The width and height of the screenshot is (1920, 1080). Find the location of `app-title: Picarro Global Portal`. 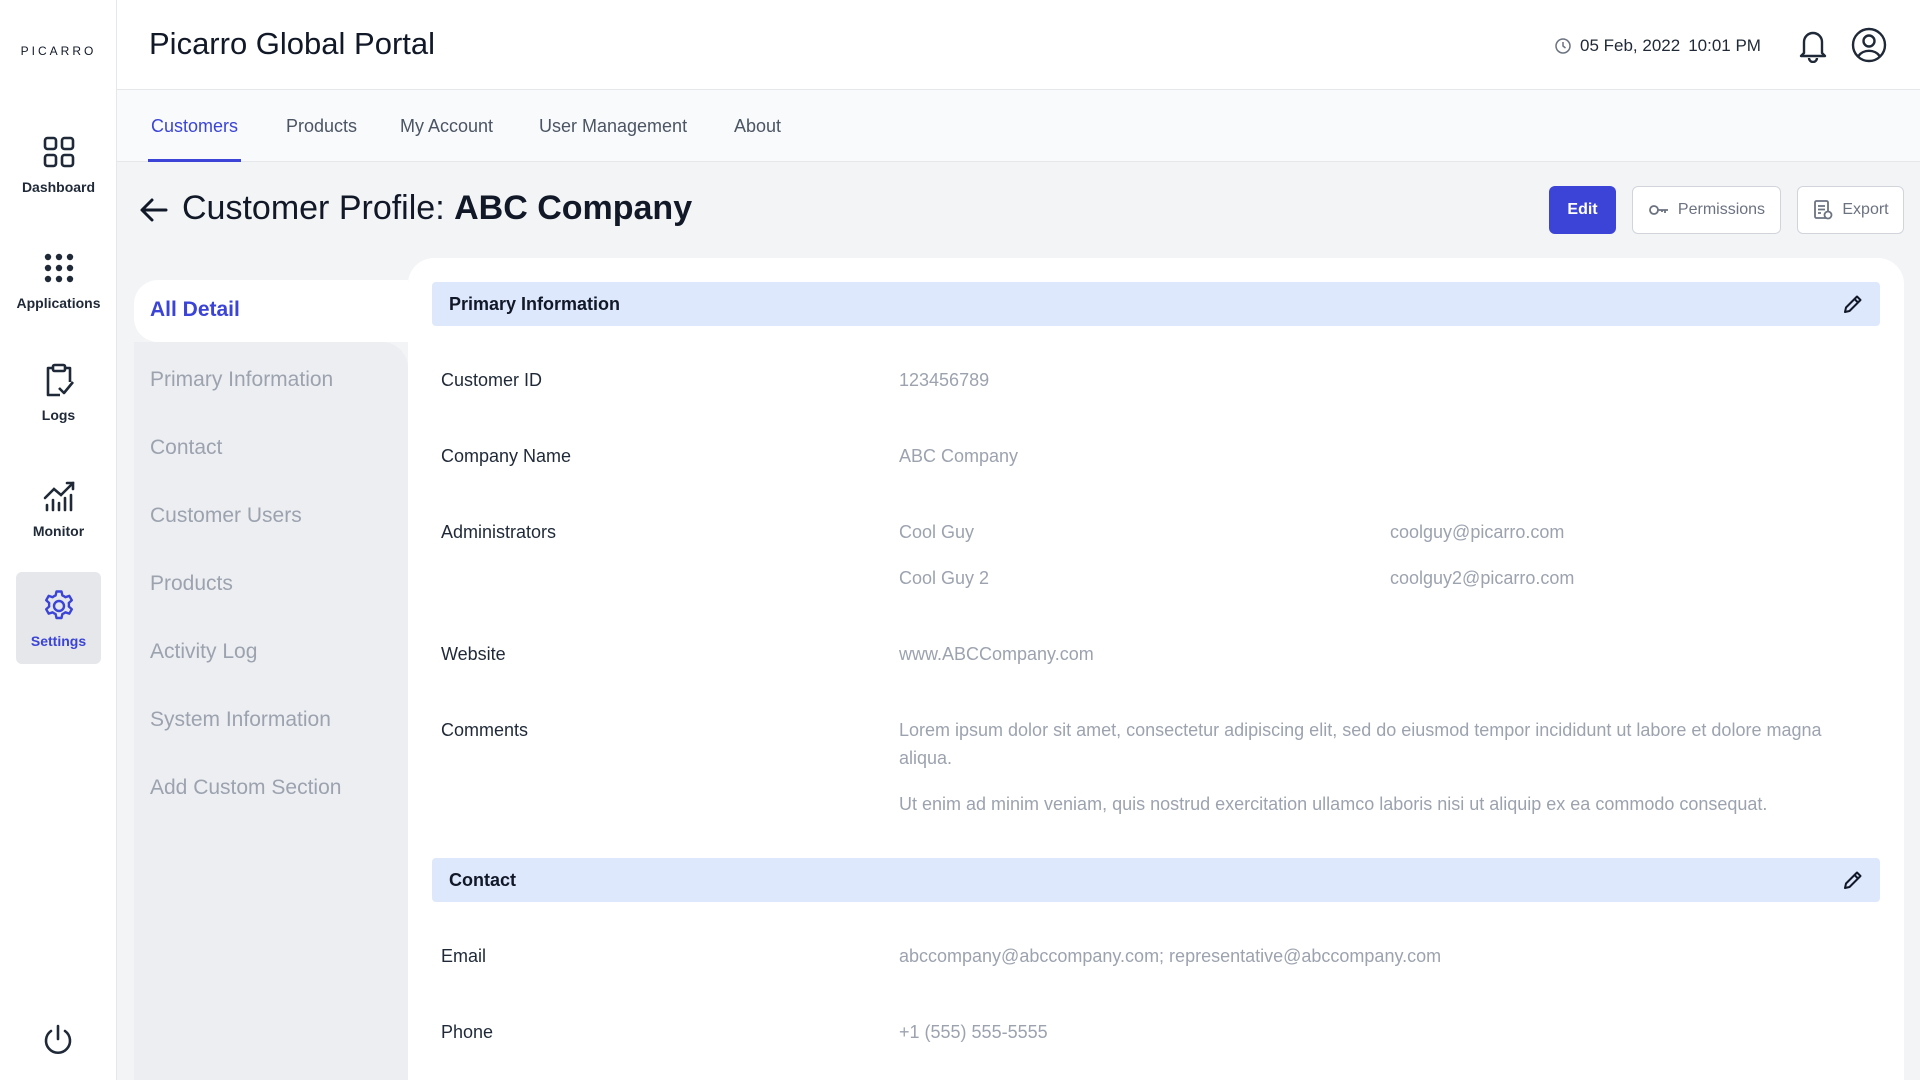

app-title: Picarro Global Portal is located at coordinates (292, 43).